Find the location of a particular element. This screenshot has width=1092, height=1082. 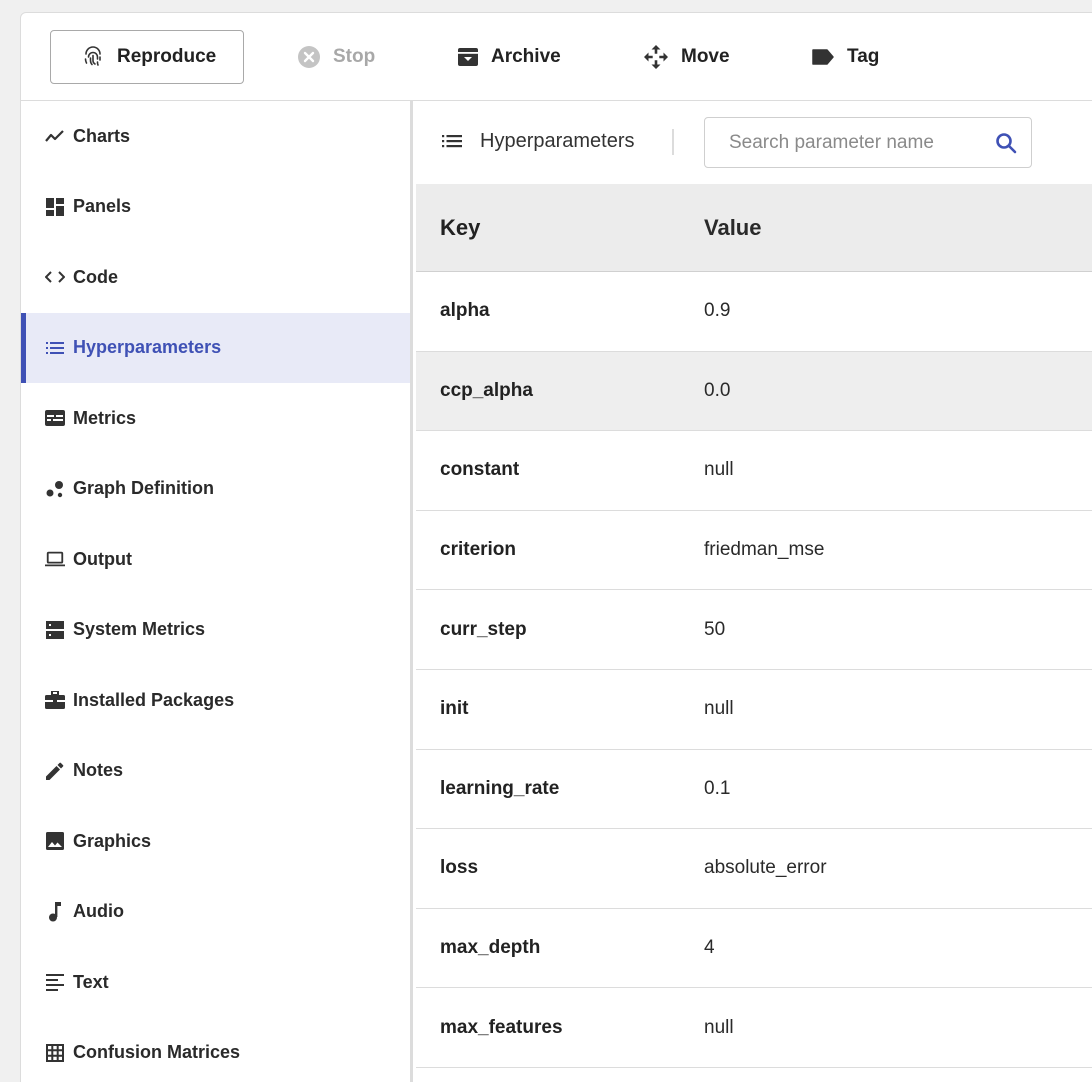

sidebar-item-audio: Audio is located at coordinates (215, 912).